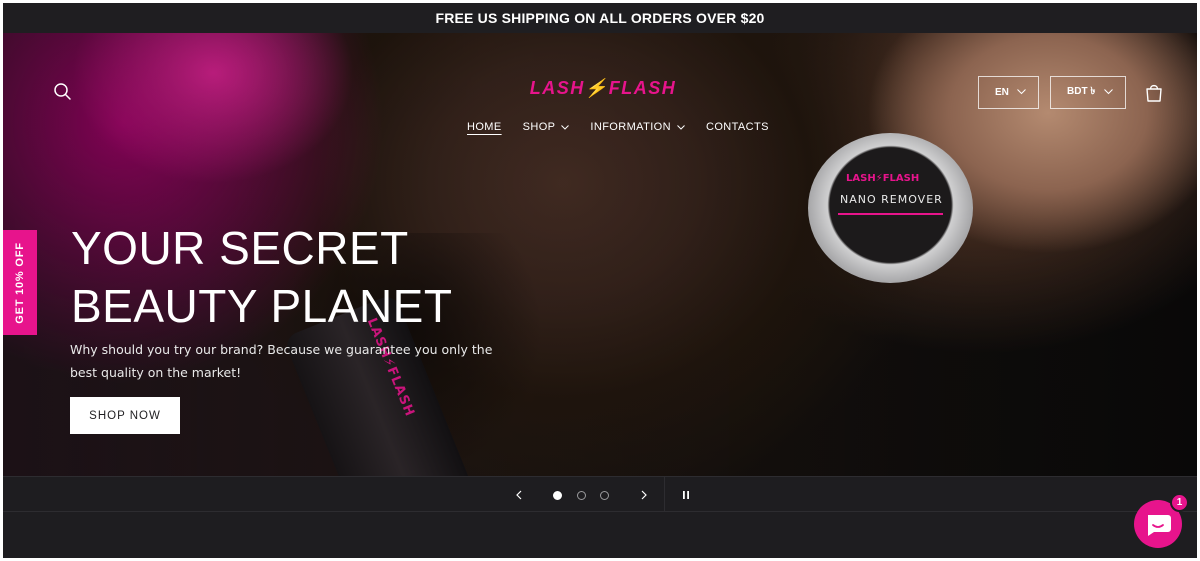 The width and height of the screenshot is (1200, 561). I want to click on cart-button, so click(1154, 93).